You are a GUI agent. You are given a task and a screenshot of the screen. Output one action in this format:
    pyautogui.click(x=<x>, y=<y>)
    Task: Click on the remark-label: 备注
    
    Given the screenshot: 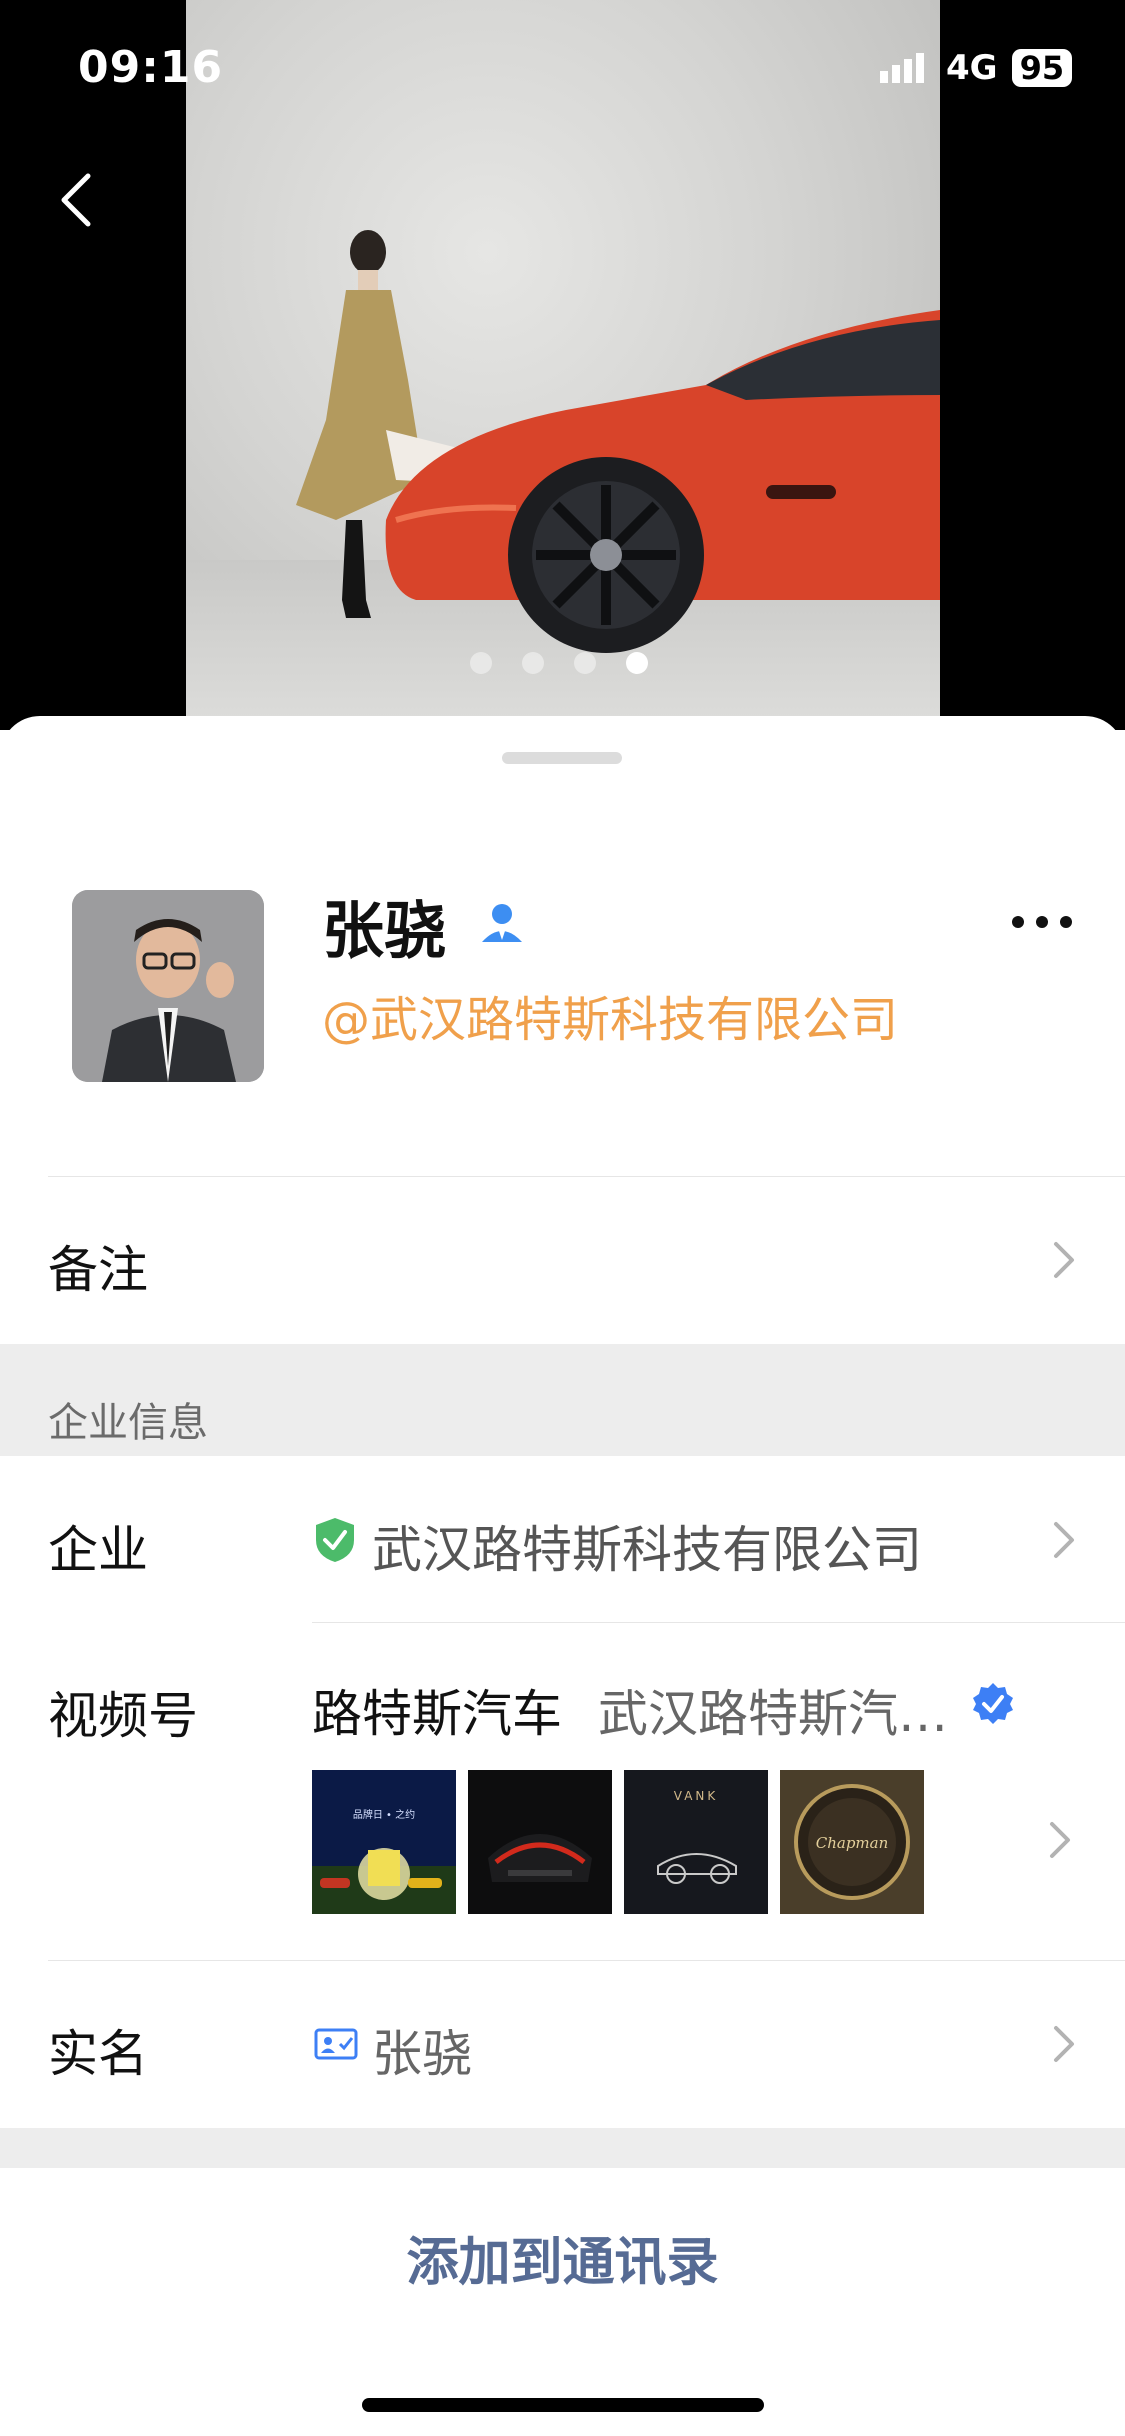 What is the action you would take?
    pyautogui.click(x=98, y=1270)
    